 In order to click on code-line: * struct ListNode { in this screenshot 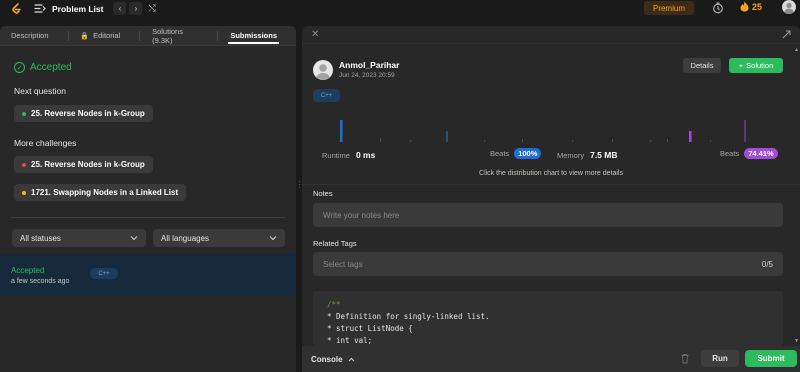, I will do `click(370, 328)`.